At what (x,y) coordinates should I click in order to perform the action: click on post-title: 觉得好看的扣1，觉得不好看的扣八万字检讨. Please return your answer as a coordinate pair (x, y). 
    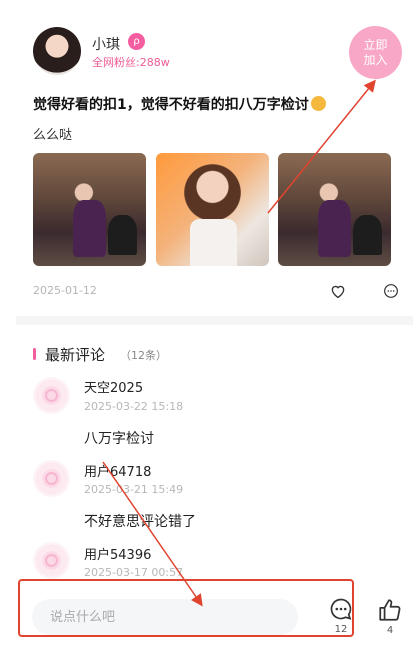
    Looking at the image, I should click on (179, 104).